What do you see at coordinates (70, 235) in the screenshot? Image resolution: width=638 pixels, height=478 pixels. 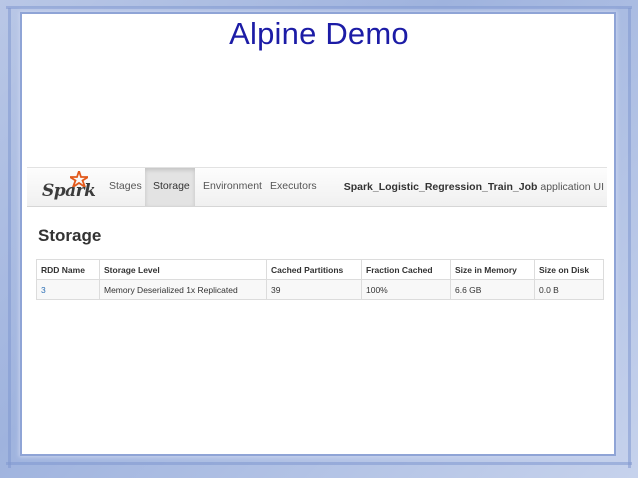 I see `page-title: Storage` at bounding box center [70, 235].